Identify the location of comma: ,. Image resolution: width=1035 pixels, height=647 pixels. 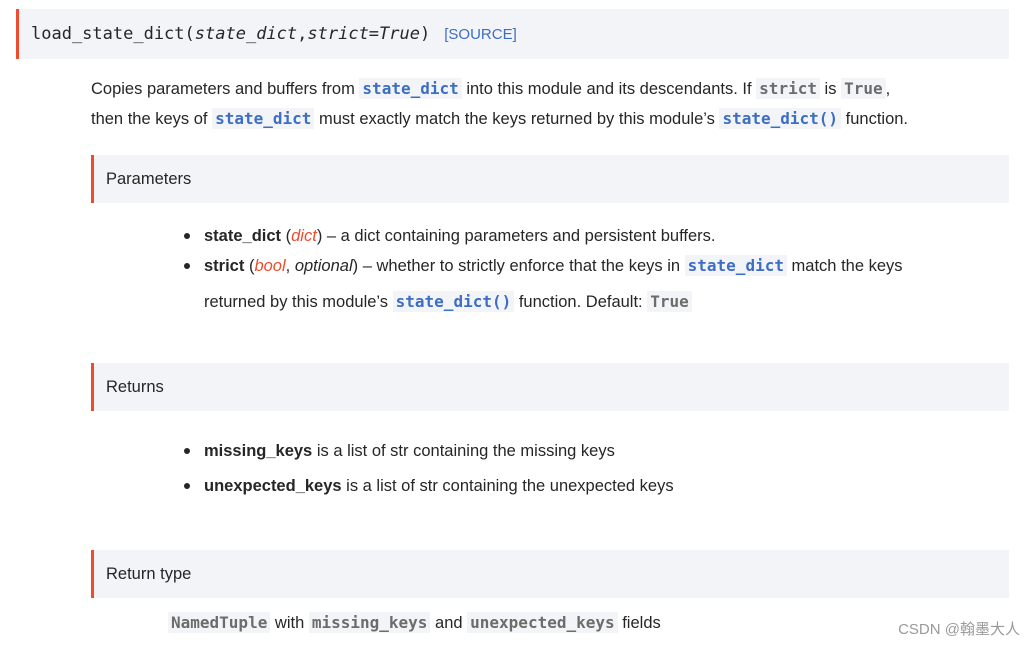
(290, 266).